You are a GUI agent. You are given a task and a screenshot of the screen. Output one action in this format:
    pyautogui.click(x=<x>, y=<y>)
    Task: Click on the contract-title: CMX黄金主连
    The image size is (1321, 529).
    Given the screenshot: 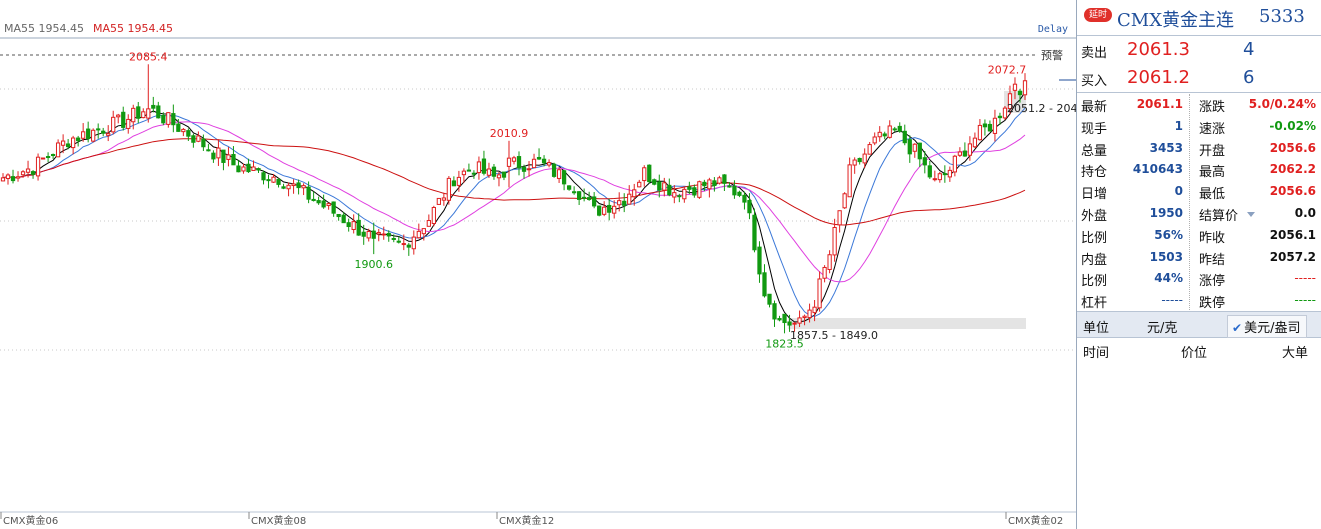 What is the action you would take?
    pyautogui.click(x=1175, y=19)
    